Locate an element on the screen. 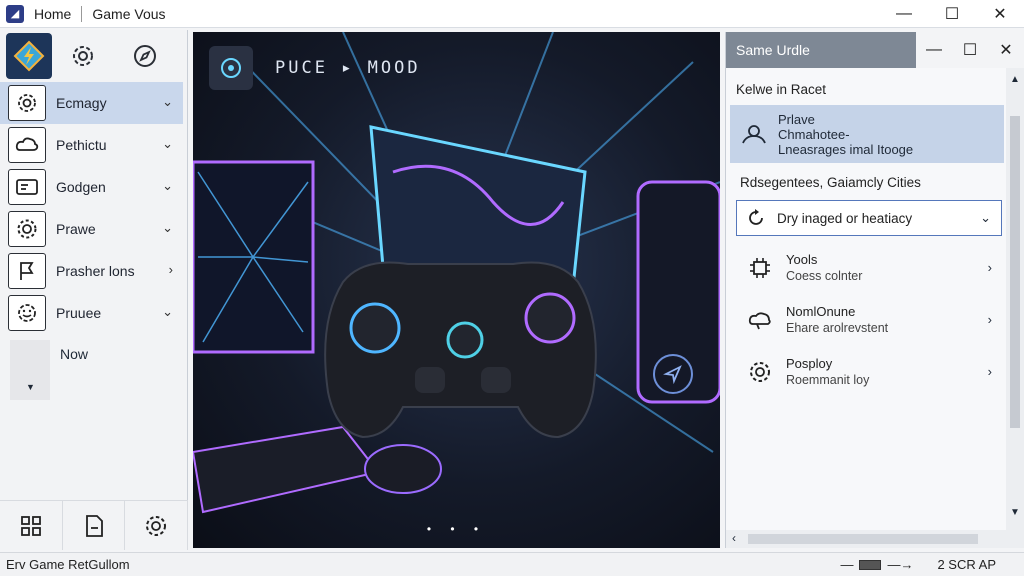  window-controls: — ☐ ✕ is located at coordinates (952, 14).